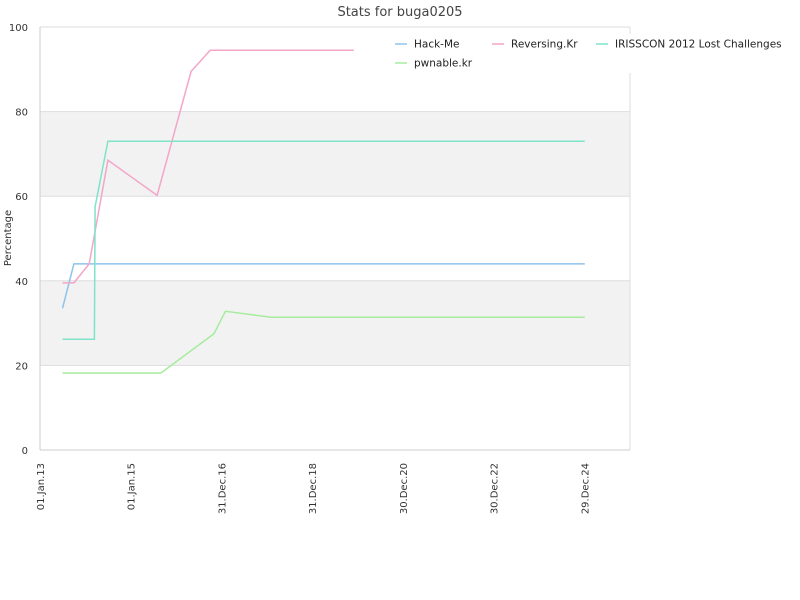  I want to click on x-tick-label: 30.Dec.20, so click(404, 488).